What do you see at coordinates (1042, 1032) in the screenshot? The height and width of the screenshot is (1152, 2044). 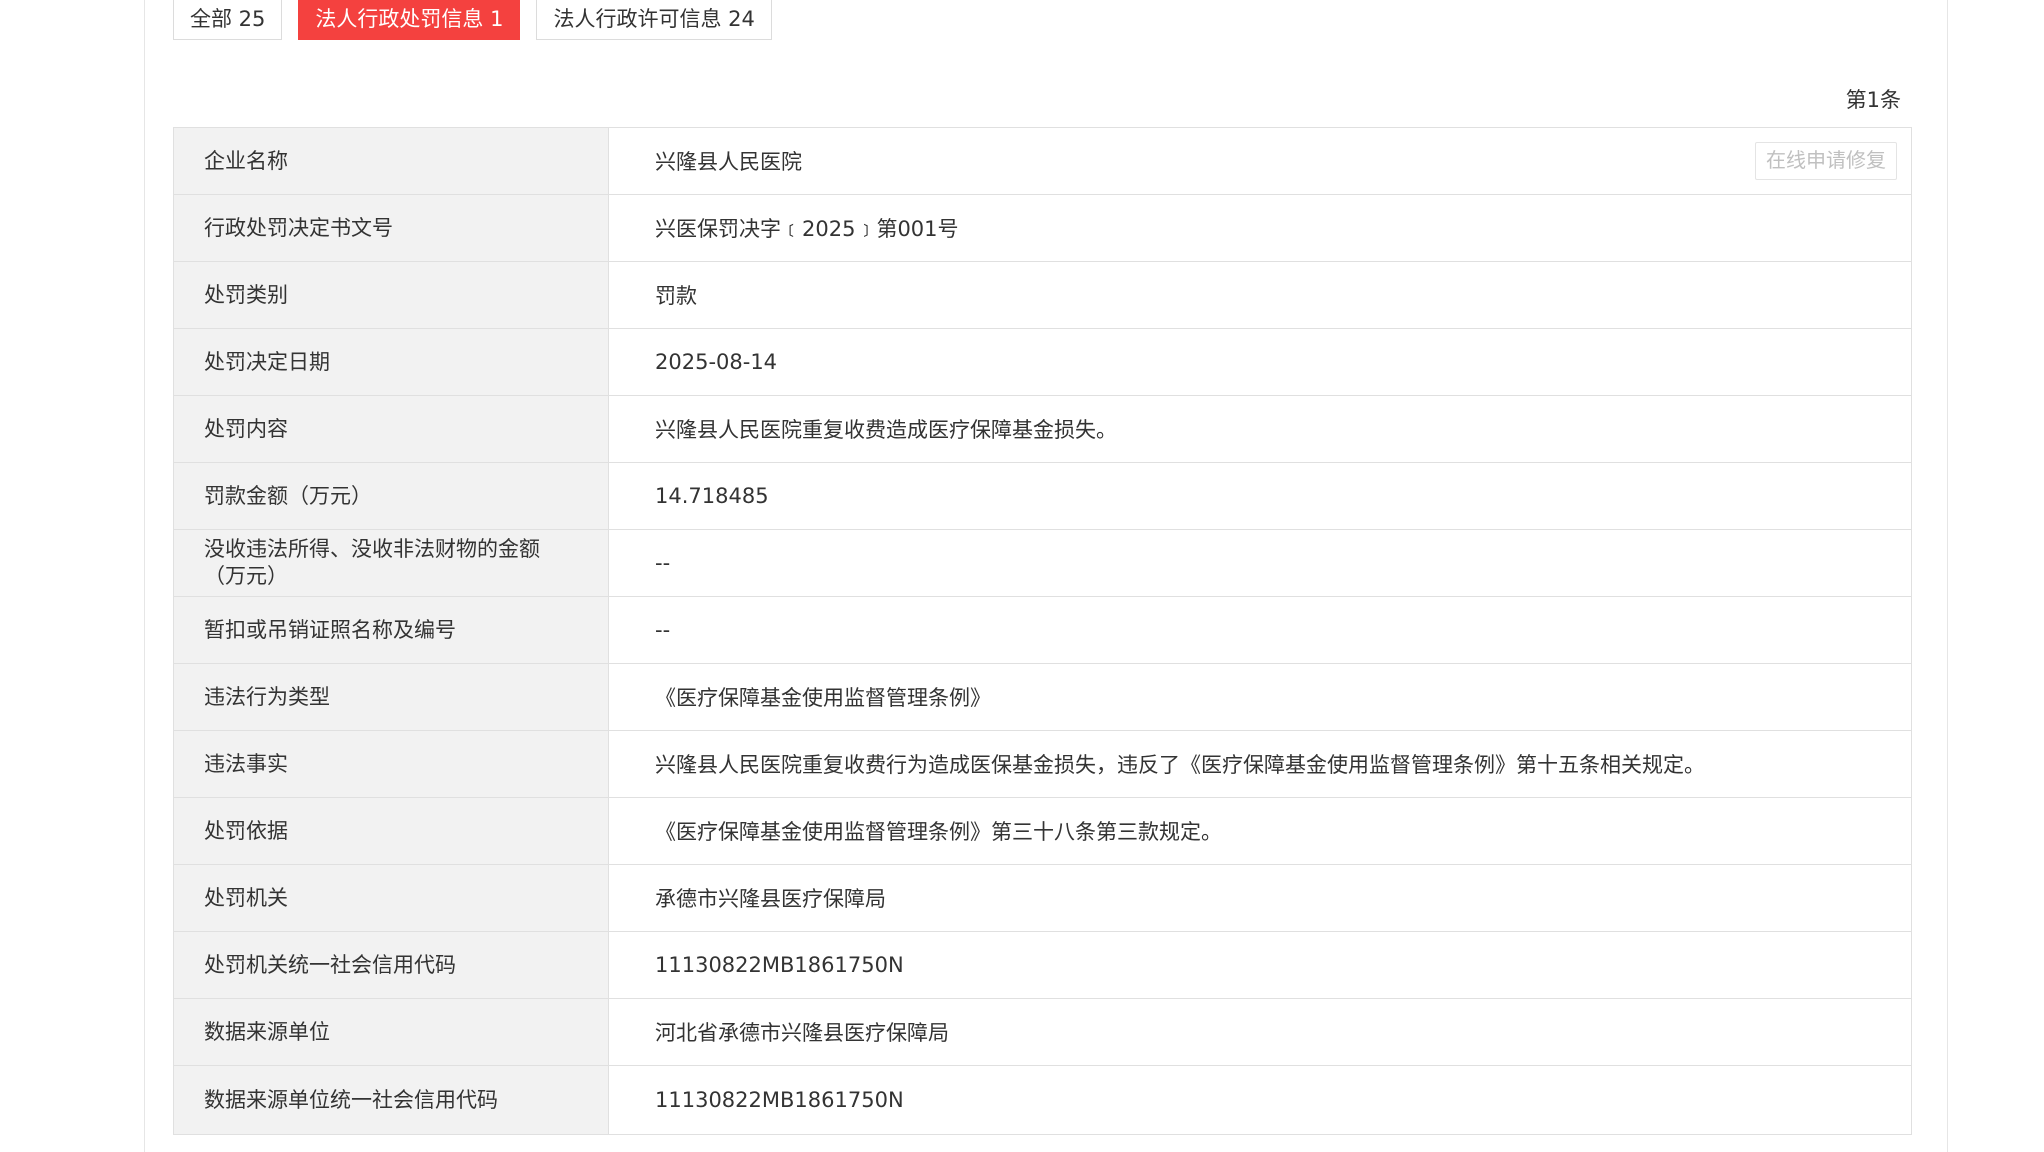 I see `table-row: 数据来源单位 河北省承德市兴隆县医疗保障局` at bounding box center [1042, 1032].